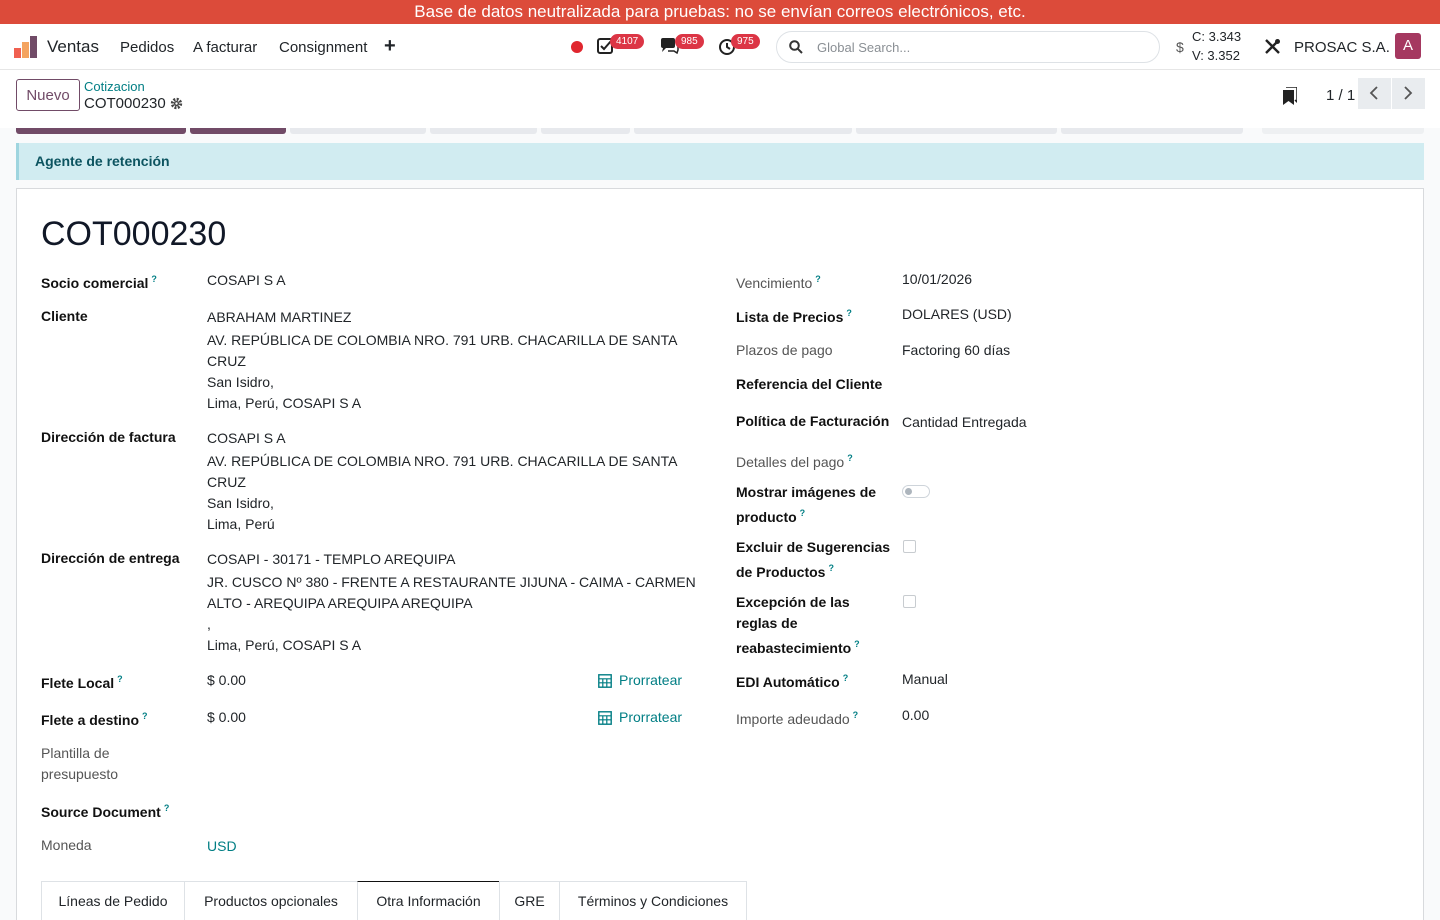 The height and width of the screenshot is (920, 1440). What do you see at coordinates (793, 602) in the screenshot?
I see `excepcion-reglas-label: Excepción de las` at bounding box center [793, 602].